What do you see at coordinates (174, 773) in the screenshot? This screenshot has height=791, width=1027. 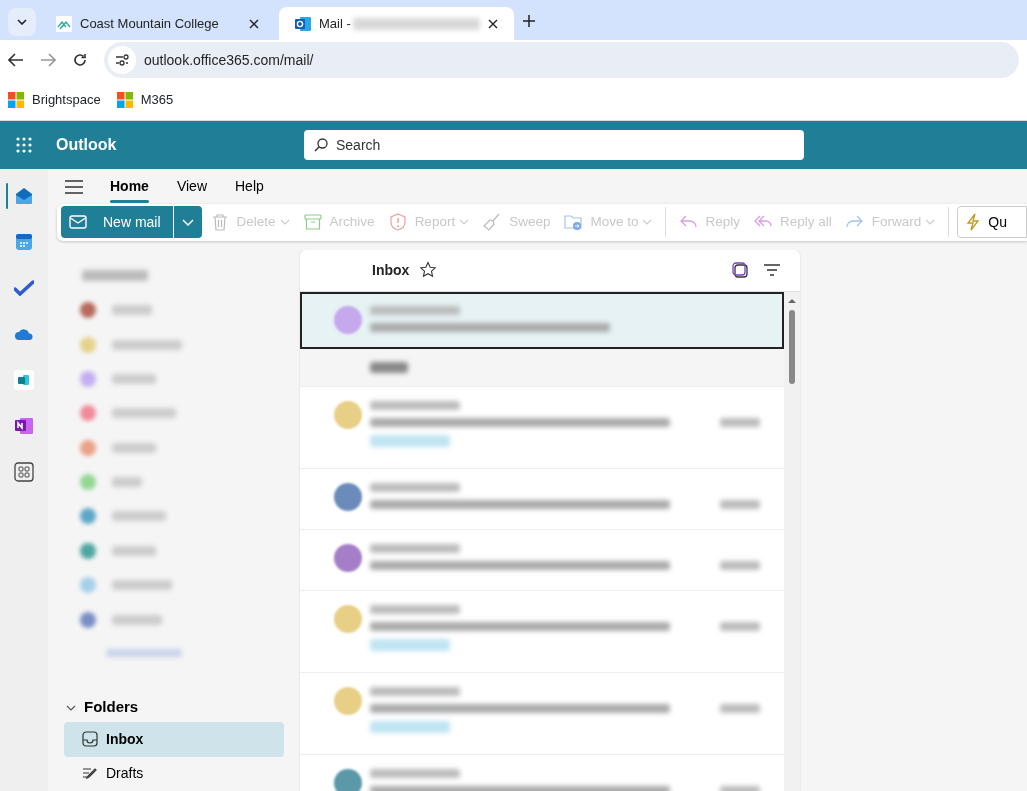 I see `folder-item: Drafts` at bounding box center [174, 773].